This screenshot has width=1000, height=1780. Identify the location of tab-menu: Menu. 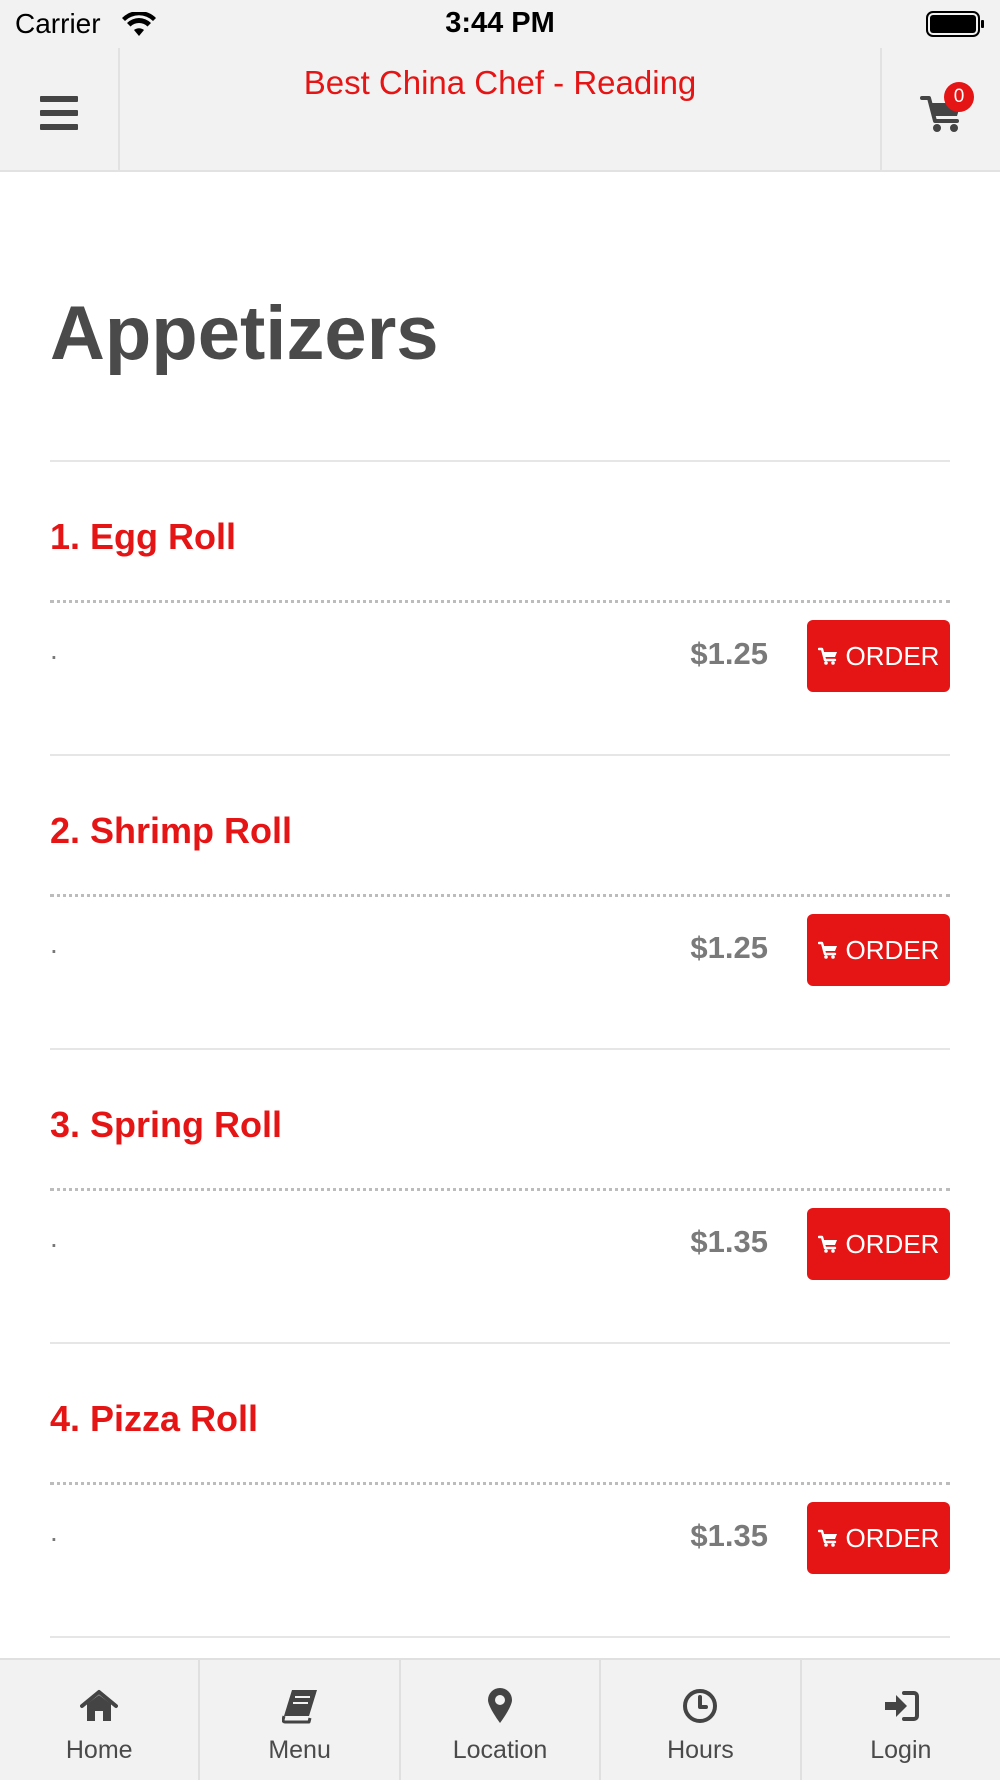
(300, 1720).